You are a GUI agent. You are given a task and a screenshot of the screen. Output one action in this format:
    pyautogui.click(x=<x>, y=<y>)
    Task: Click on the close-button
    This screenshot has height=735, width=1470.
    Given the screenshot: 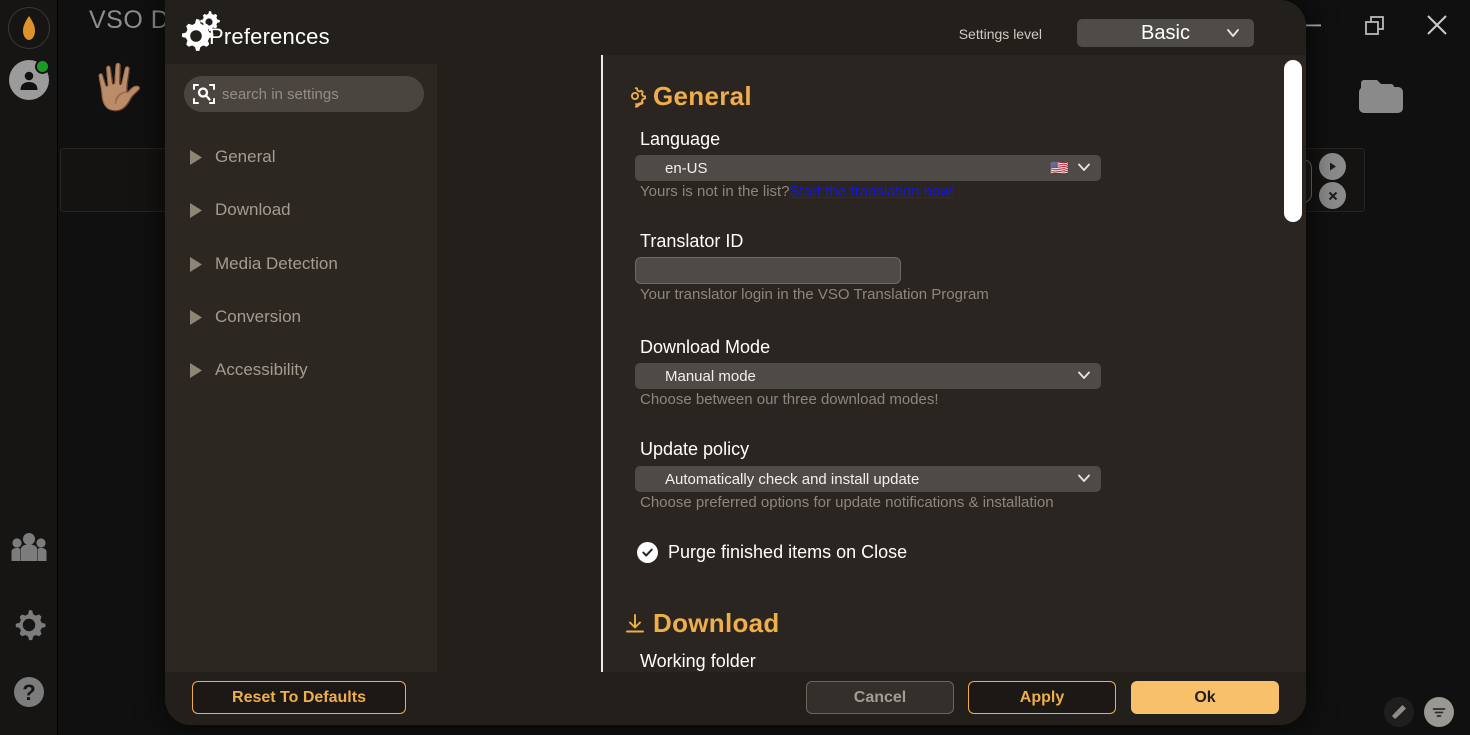 What is the action you would take?
    pyautogui.click(x=1437, y=25)
    